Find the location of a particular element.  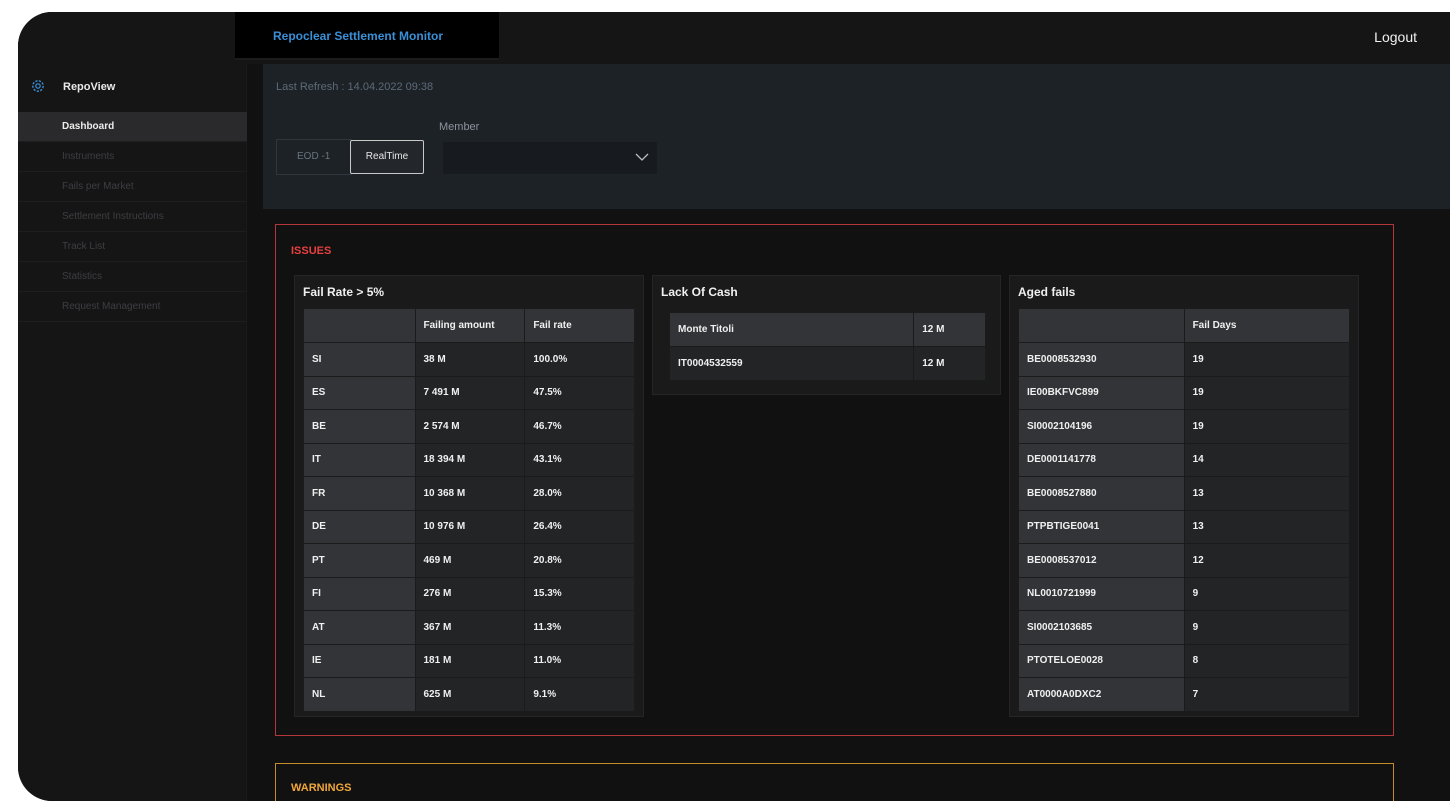

warnings-title: WARNINGS is located at coordinates (321, 788).